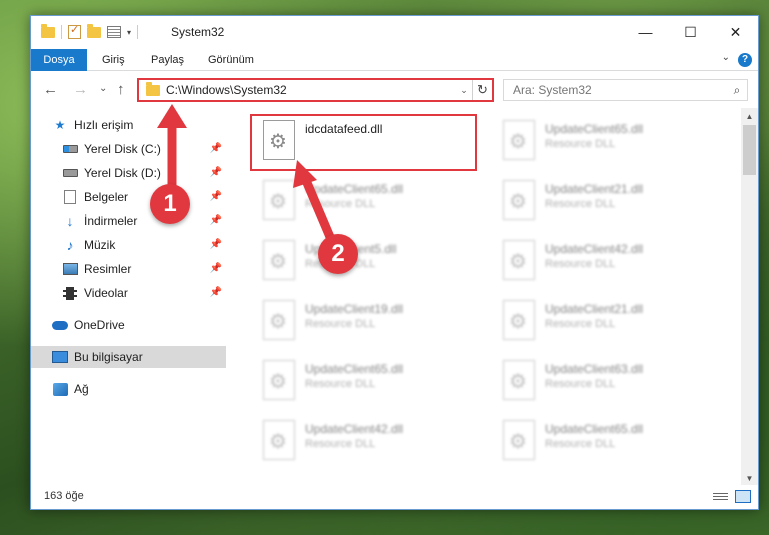  I want to click on sidebar-item-videos: Videolar 📌, so click(128, 293).